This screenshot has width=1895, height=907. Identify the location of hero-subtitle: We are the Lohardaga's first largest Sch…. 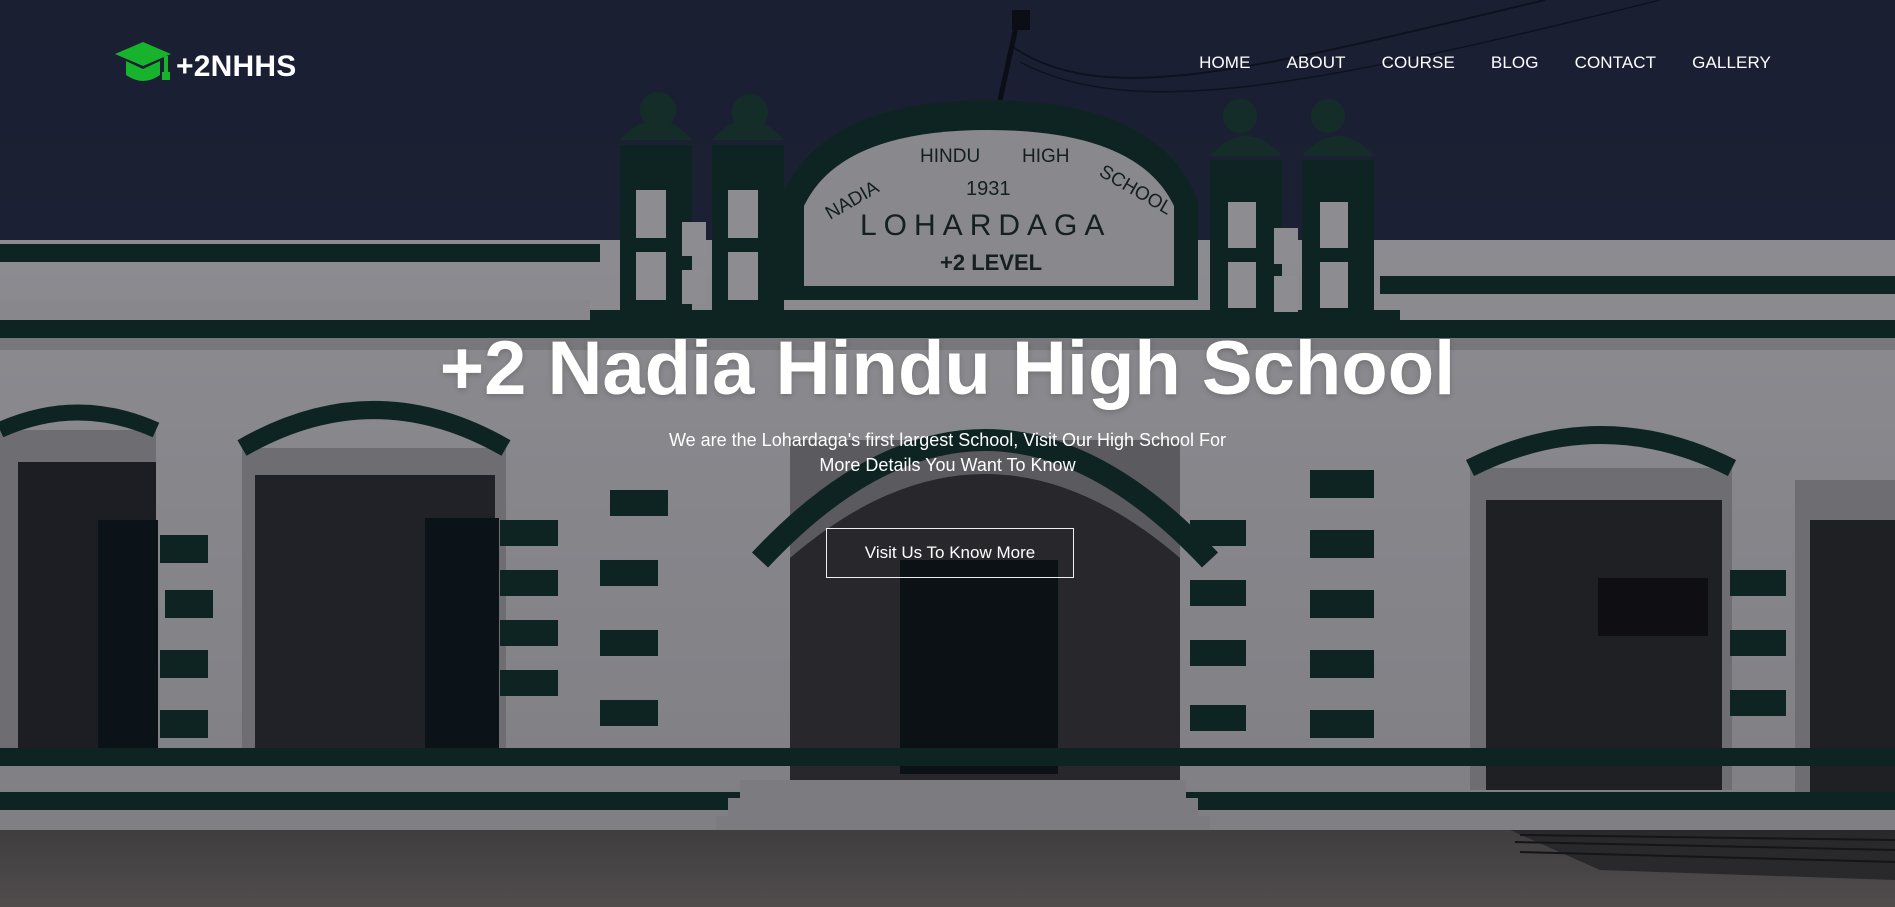
(947, 453).